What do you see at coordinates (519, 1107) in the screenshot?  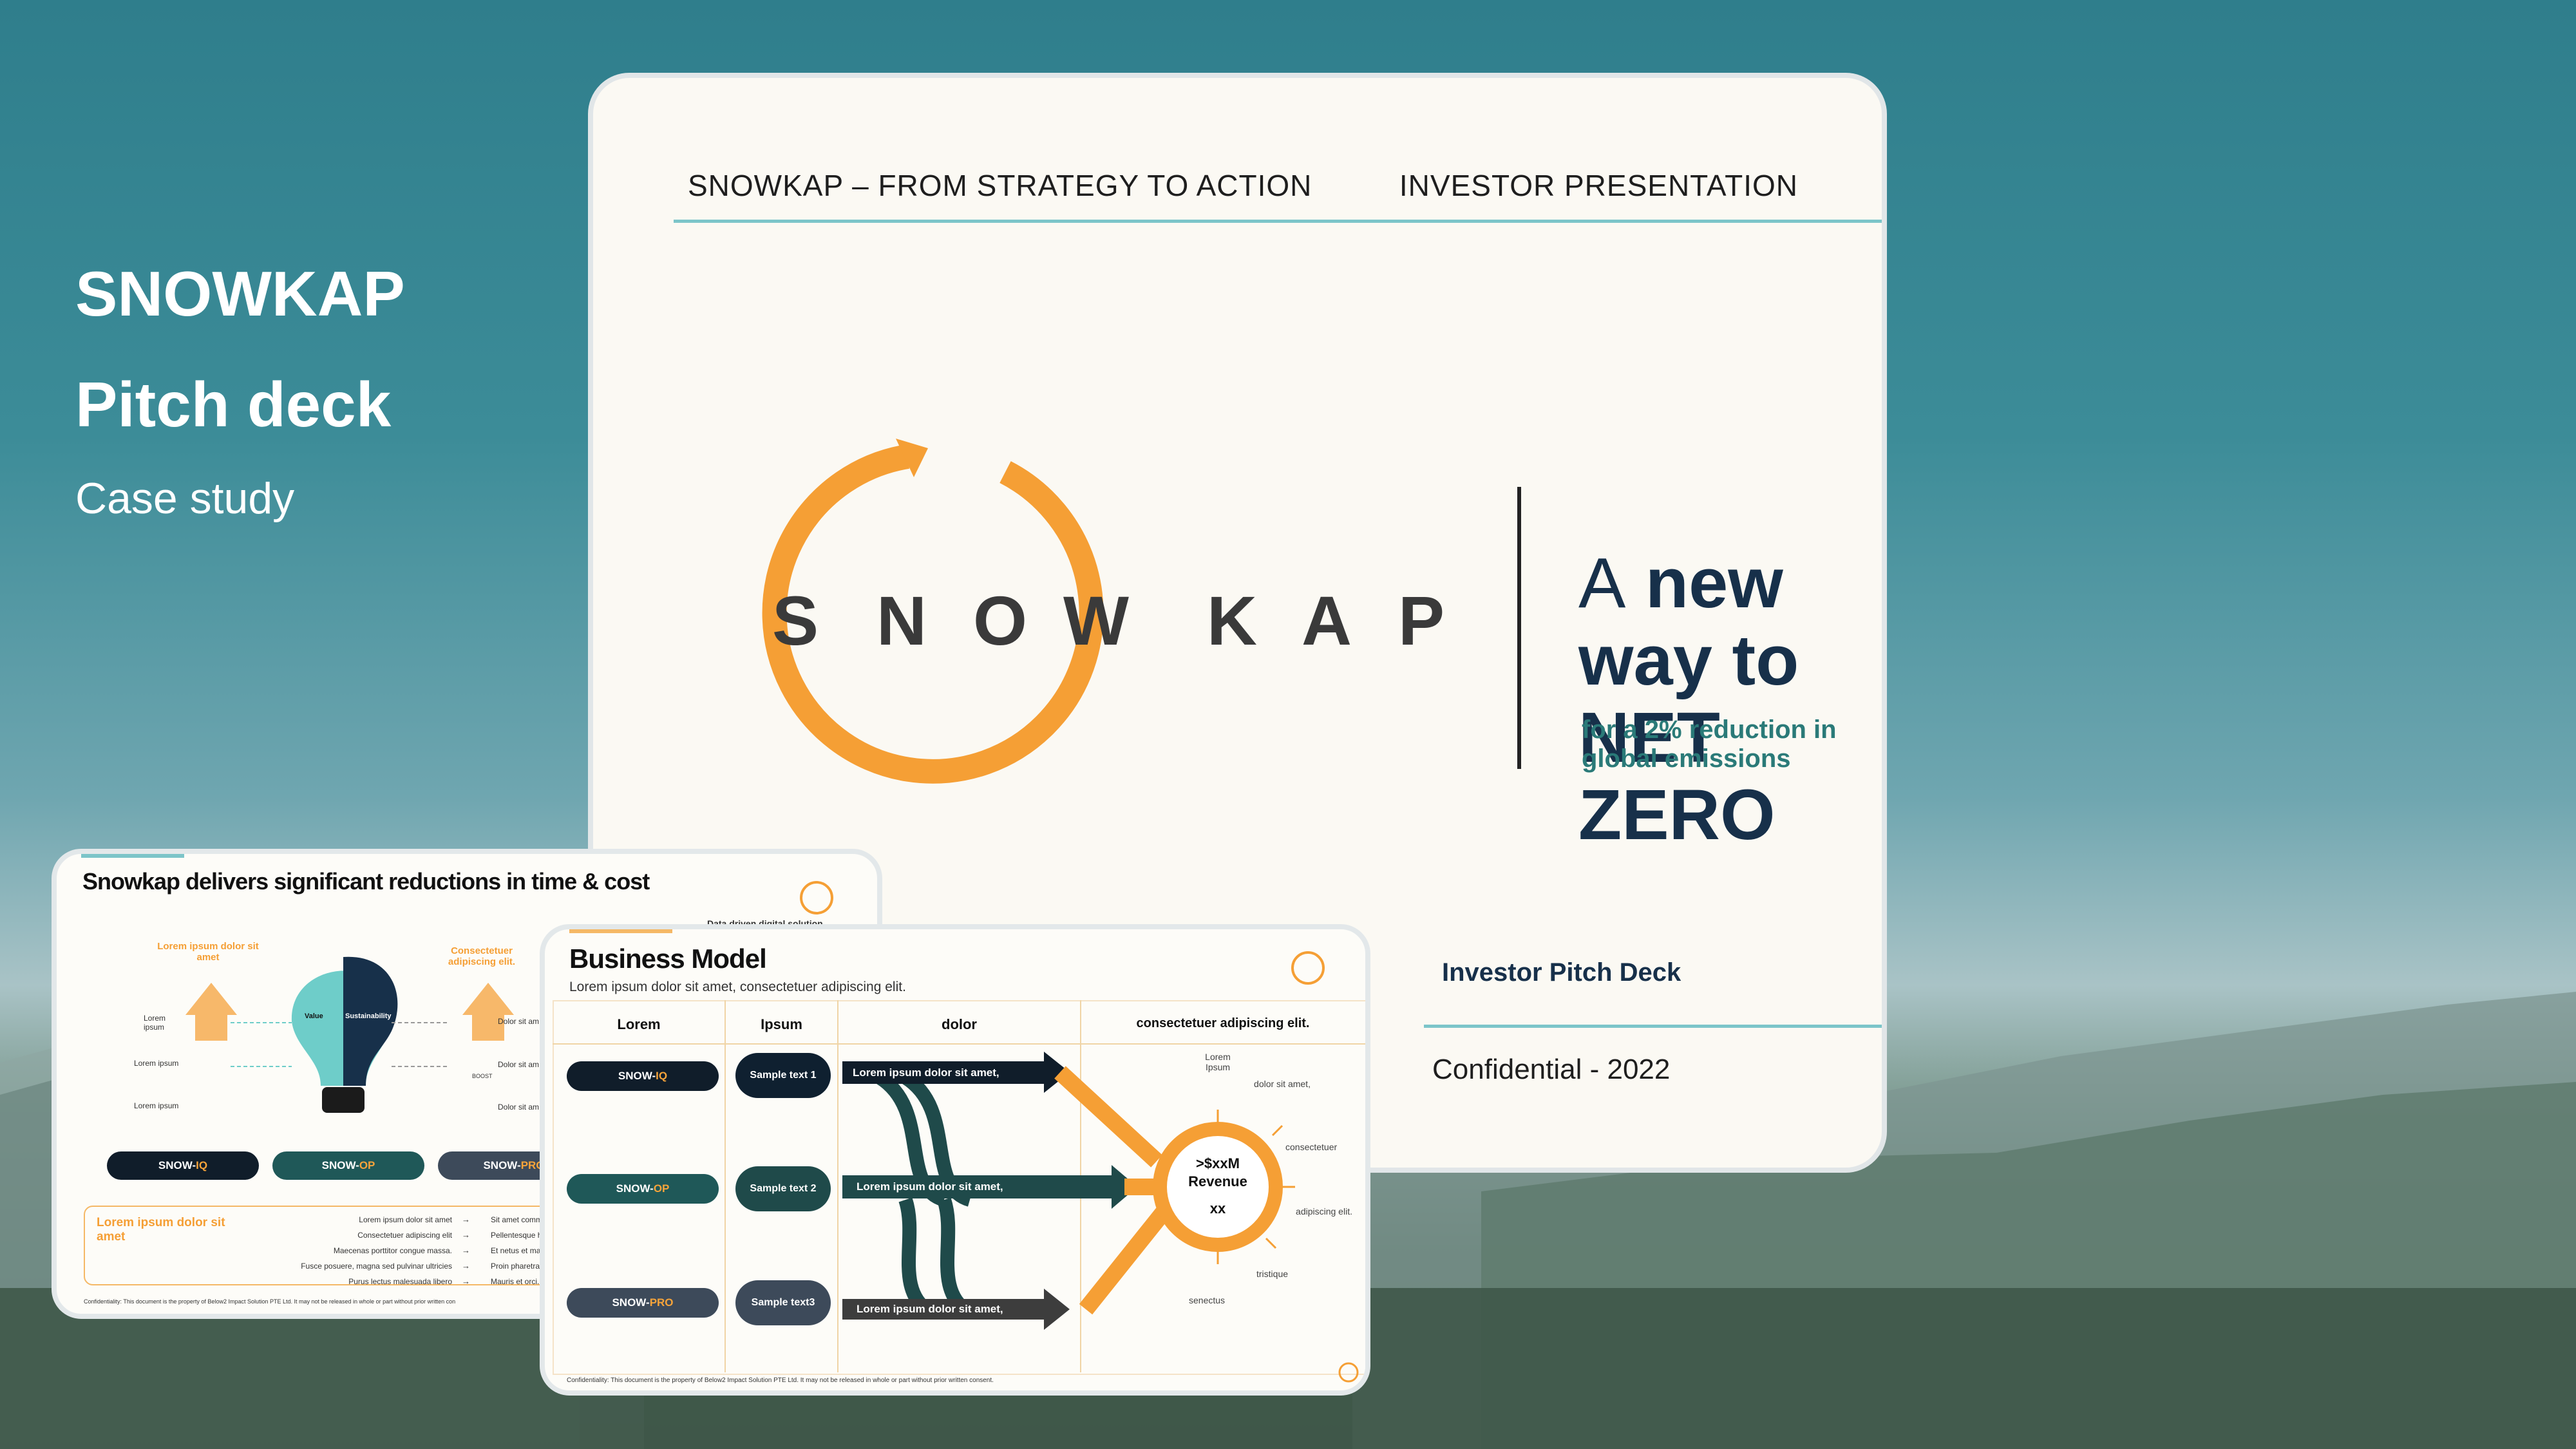 I see `right-item-3: Dolor sit am` at bounding box center [519, 1107].